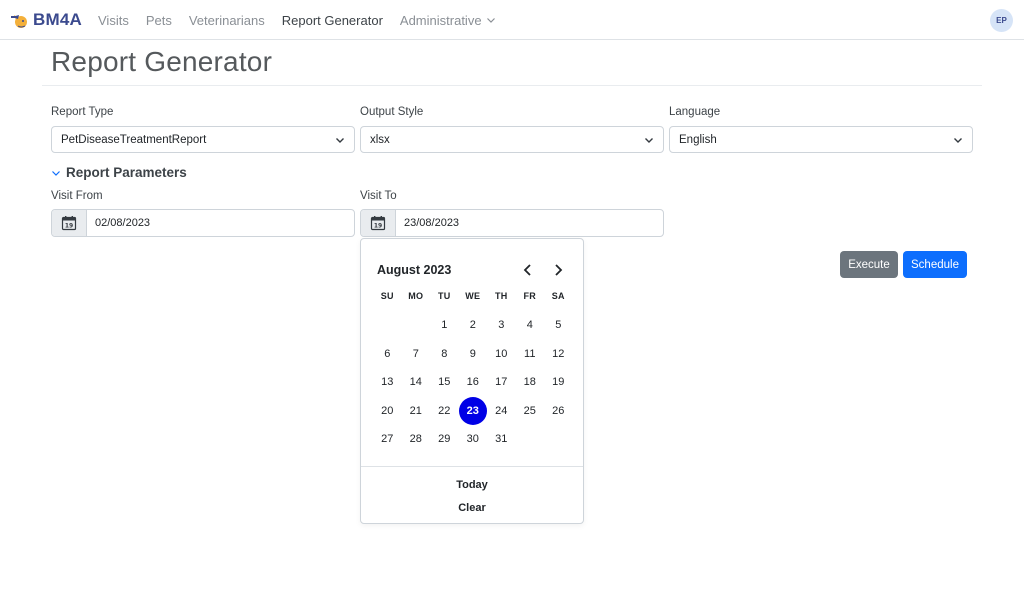  I want to click on calendar-day-number: 4, so click(529, 325).